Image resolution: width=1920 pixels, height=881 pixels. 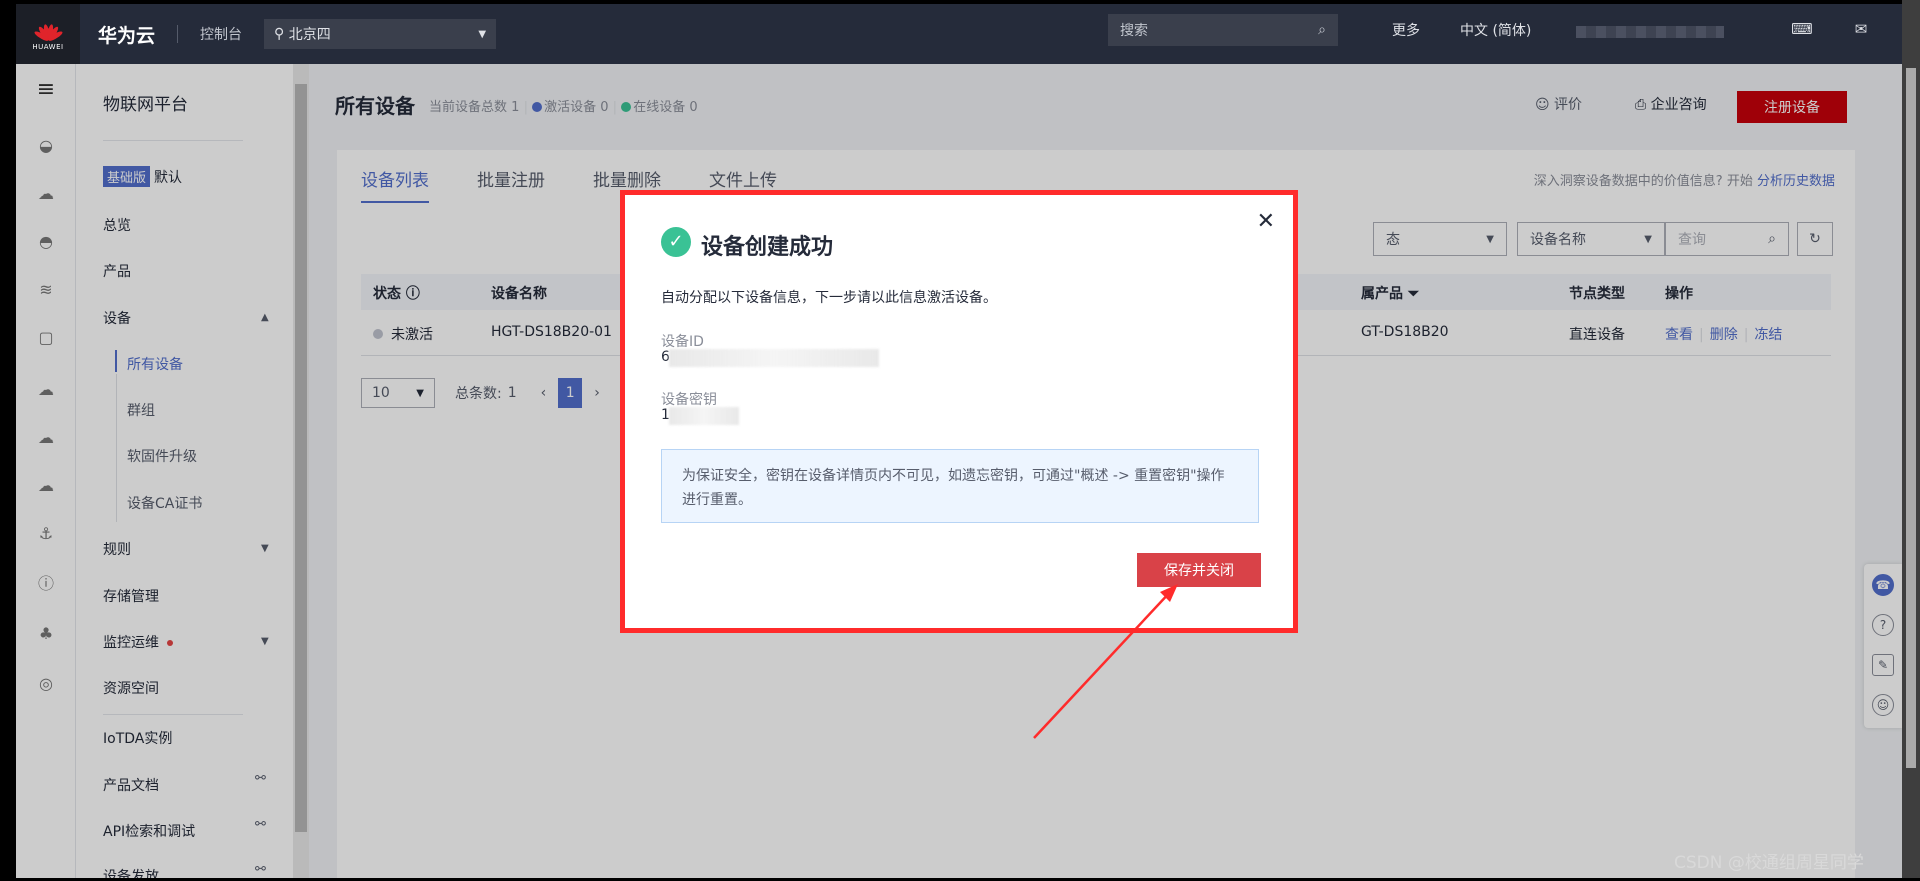 What do you see at coordinates (1650, 32) in the screenshot?
I see `user-account-masked` at bounding box center [1650, 32].